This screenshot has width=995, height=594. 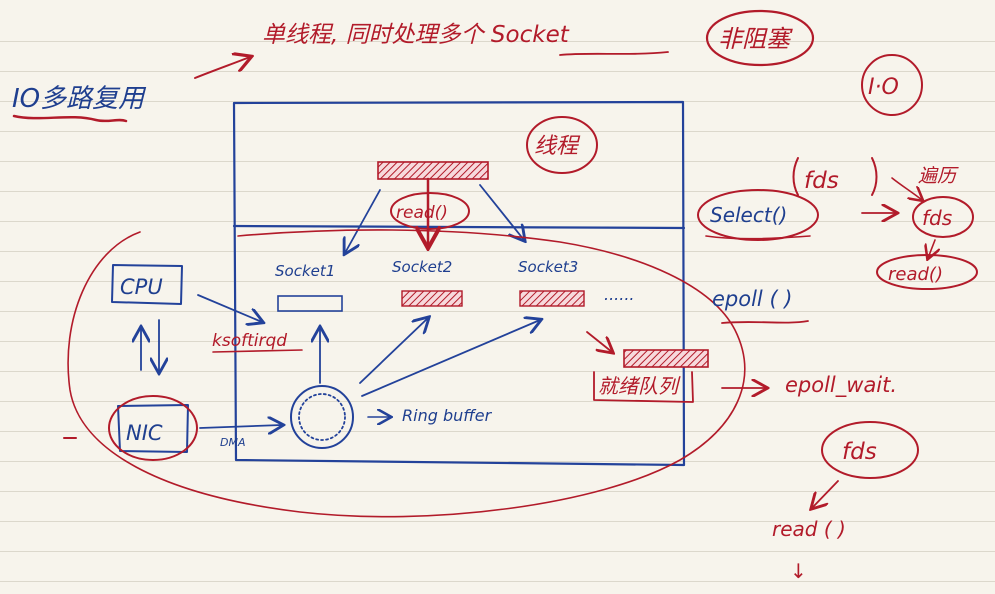 I want to click on nic-label: NIC, so click(x=144, y=433).